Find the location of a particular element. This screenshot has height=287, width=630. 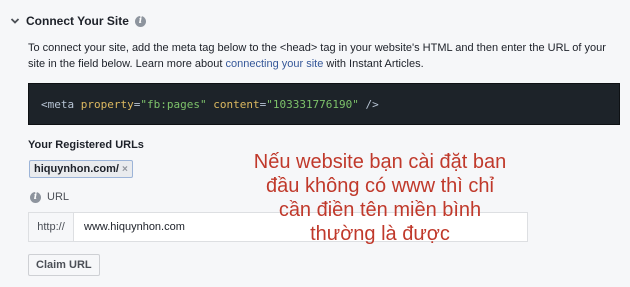

description-text-after: with Instant Articles. is located at coordinates (373, 64).